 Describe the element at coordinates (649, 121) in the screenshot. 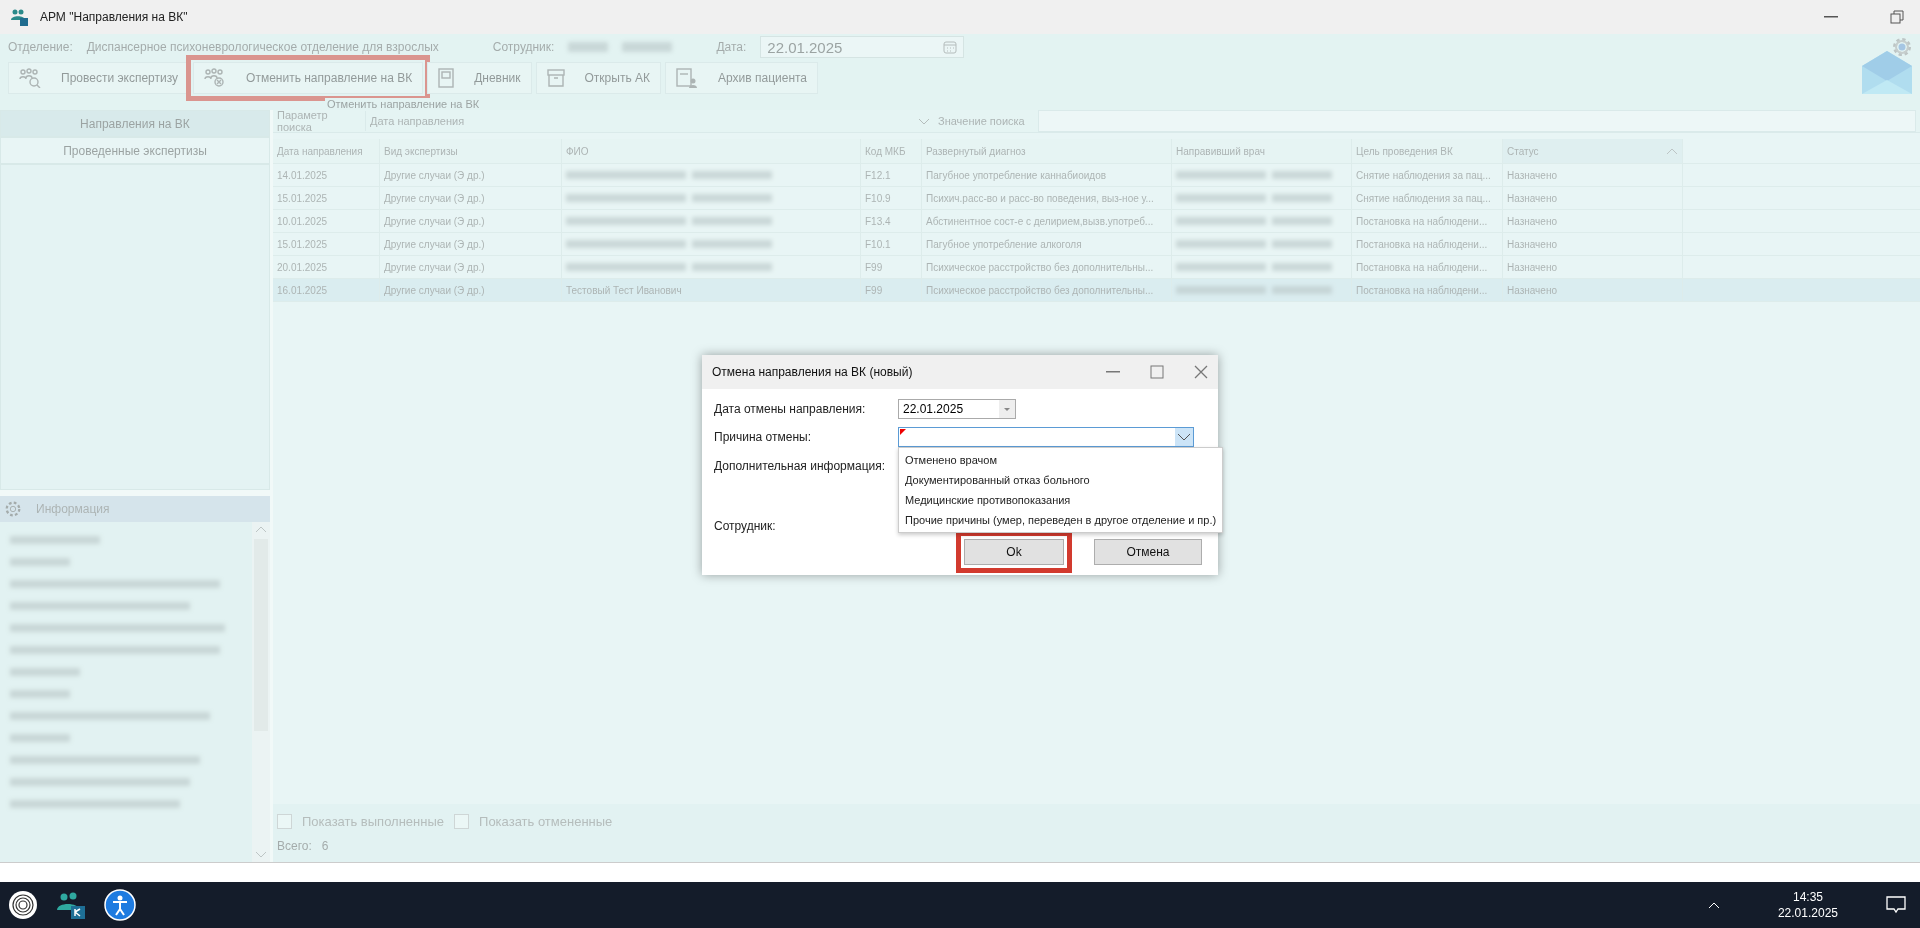

I see `search-param-dropdown: Дата направления` at that location.